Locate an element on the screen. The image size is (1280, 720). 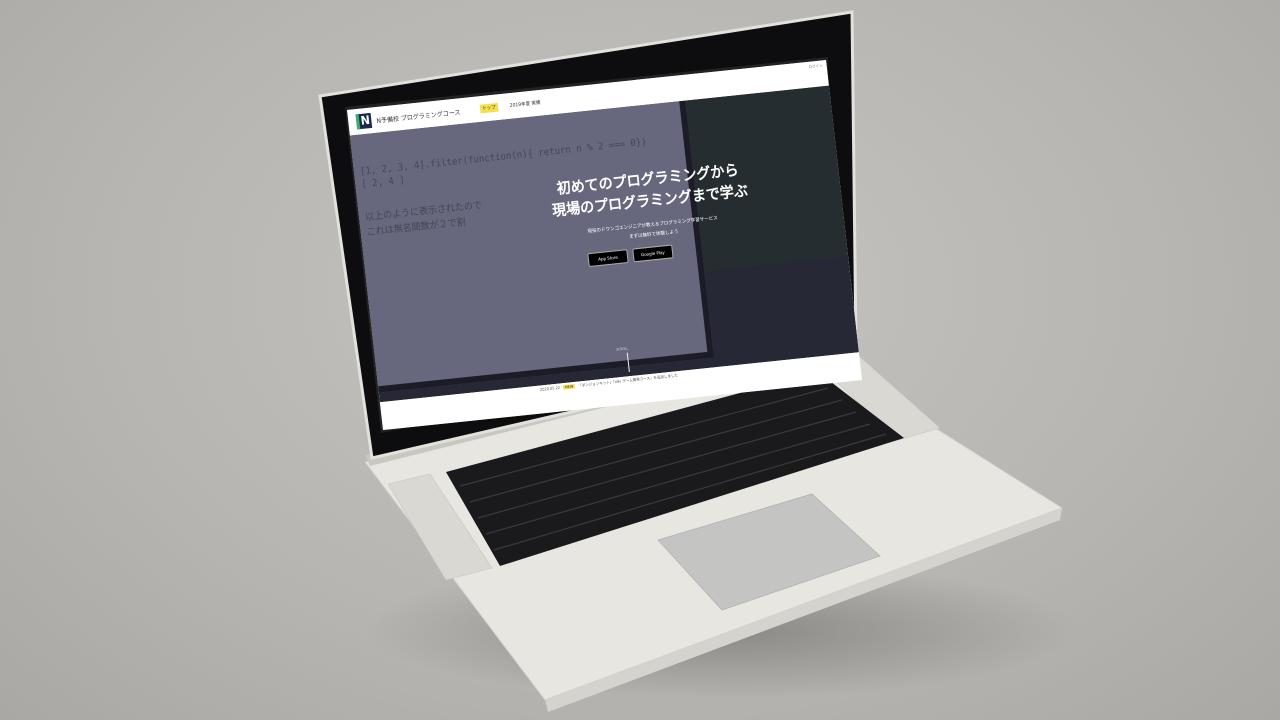
nav-item-results: 2019年度 実績 is located at coordinates (525, 104).